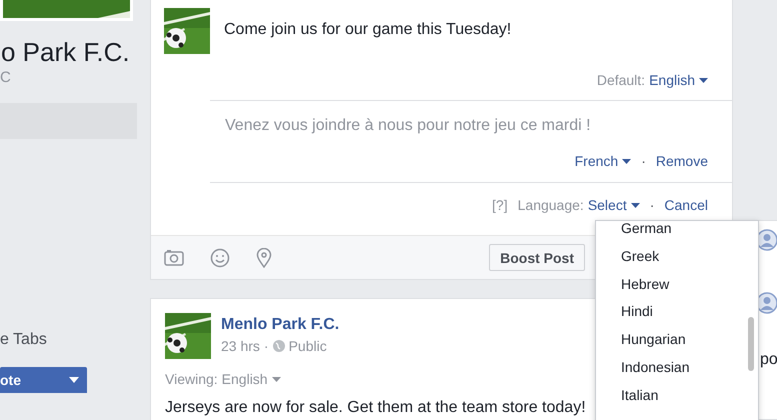  What do you see at coordinates (751, 344) in the screenshot?
I see `scrollbar-thumb` at bounding box center [751, 344].